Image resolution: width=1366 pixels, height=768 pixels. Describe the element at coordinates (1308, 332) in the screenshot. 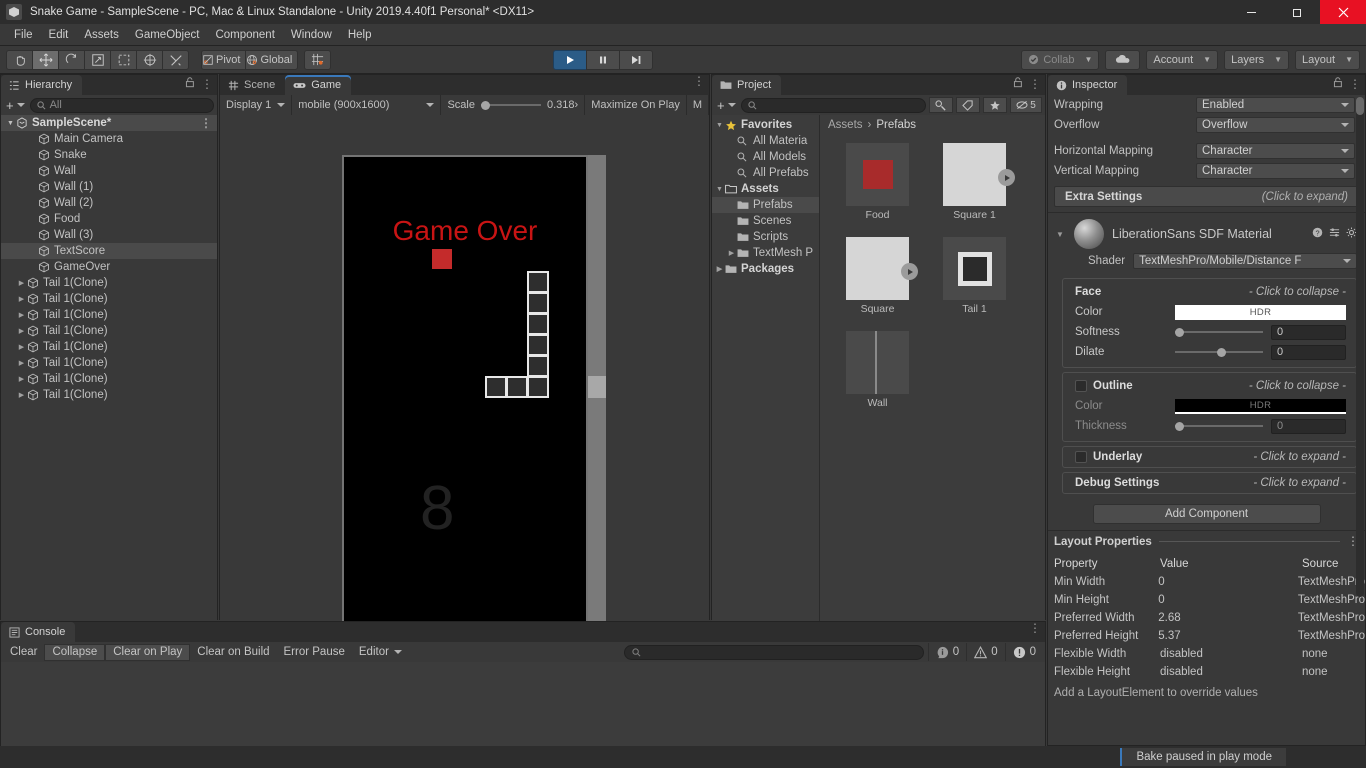

I see `face-softness-value: 0` at that location.